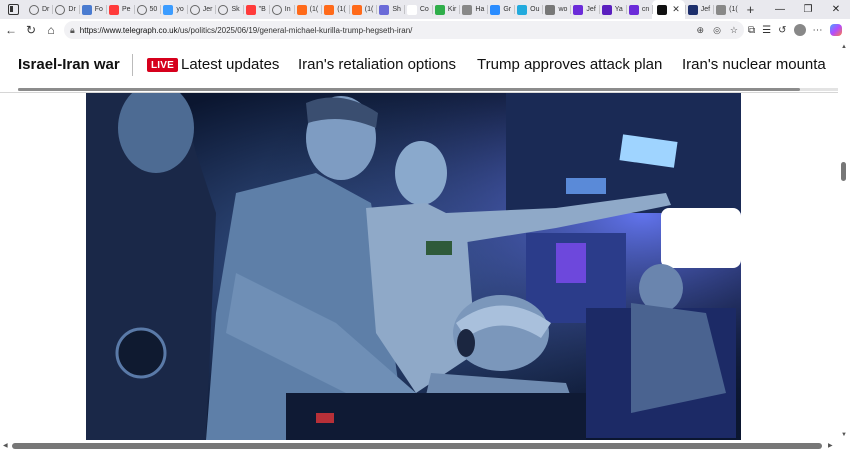 The width and height of the screenshot is (850, 452). I want to click on tab-label: Ou, so click(535, 9).